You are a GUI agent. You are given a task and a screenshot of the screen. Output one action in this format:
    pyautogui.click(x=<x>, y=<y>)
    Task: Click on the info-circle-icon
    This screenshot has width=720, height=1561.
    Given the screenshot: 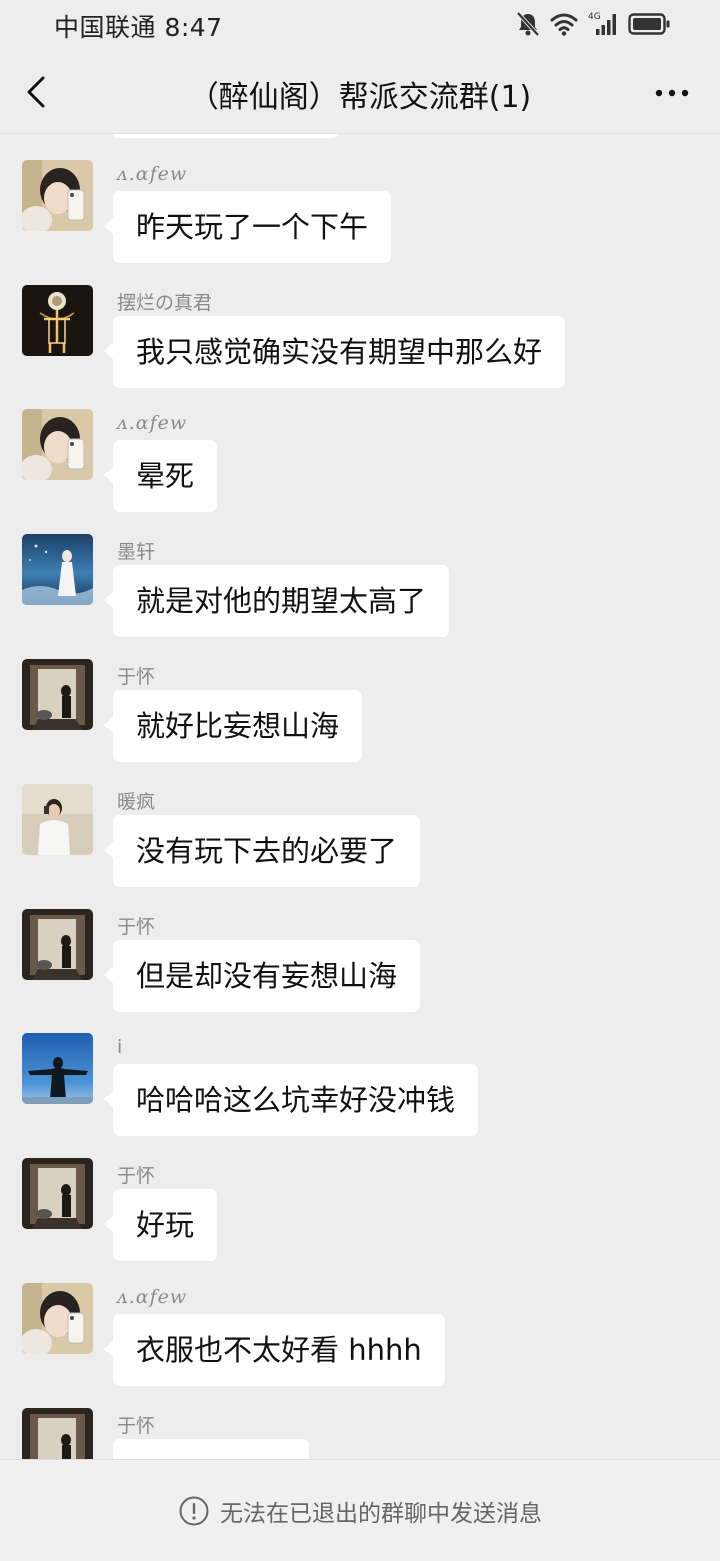 What is the action you would take?
    pyautogui.click(x=194, y=1511)
    